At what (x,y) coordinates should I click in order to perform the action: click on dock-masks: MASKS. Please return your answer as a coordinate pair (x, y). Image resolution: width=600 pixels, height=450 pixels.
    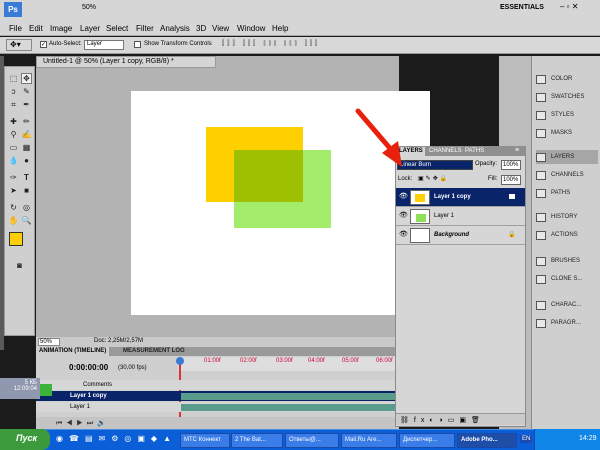
    Looking at the image, I should click on (567, 133).